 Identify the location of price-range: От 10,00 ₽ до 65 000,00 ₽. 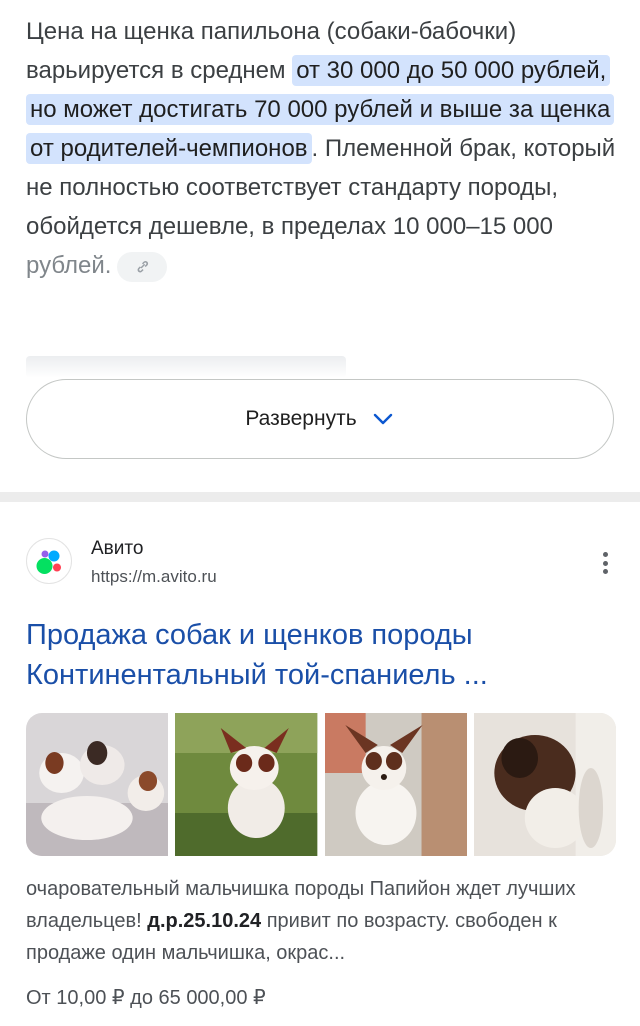
(146, 998).